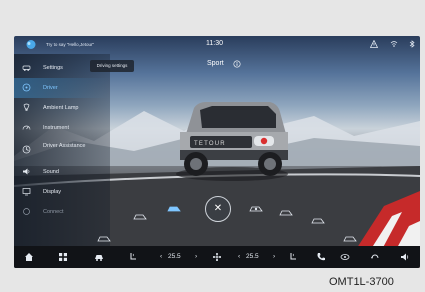  What do you see at coordinates (31, 44) in the screenshot?
I see `voice-assistant-icon` at bounding box center [31, 44].